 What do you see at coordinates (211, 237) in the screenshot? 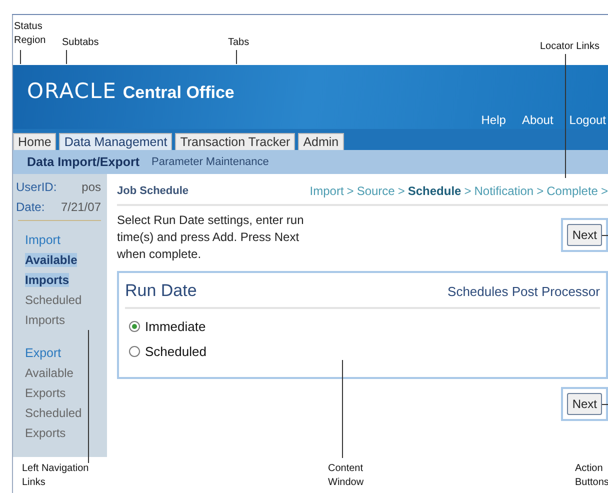
I see `instructions-text: Select Run Date settings, enter run time(s) and press Add. Press Next when complete.` at bounding box center [211, 237].